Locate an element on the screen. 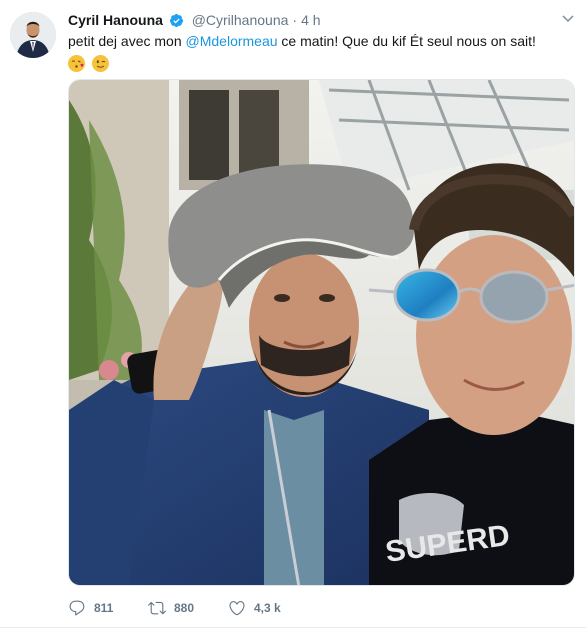 This screenshot has width=586, height=628. mention-link: @Mdelormeau is located at coordinates (232, 41).